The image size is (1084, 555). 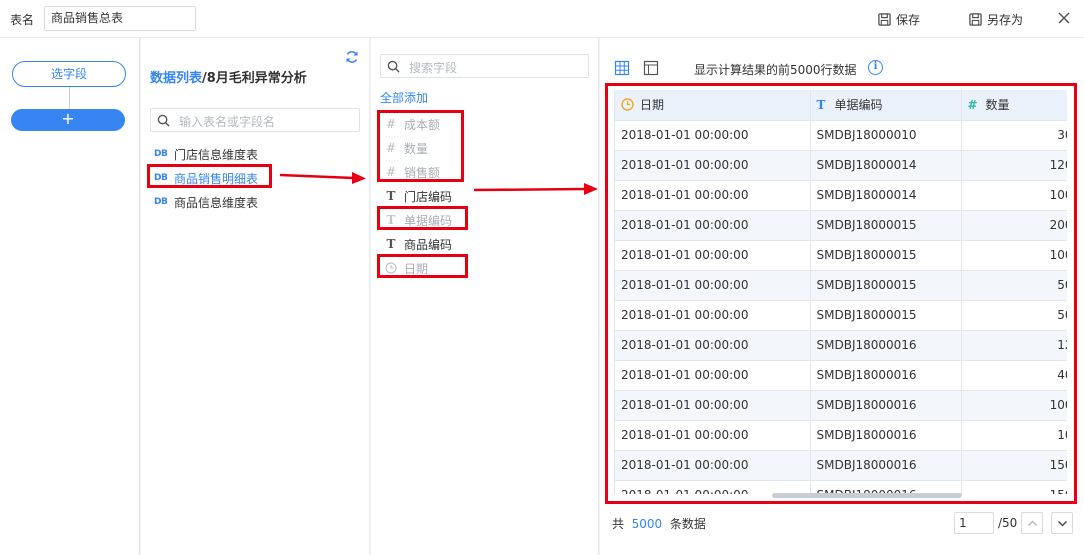 What do you see at coordinates (975, 19) in the screenshot?
I see `save-as-icon` at bounding box center [975, 19].